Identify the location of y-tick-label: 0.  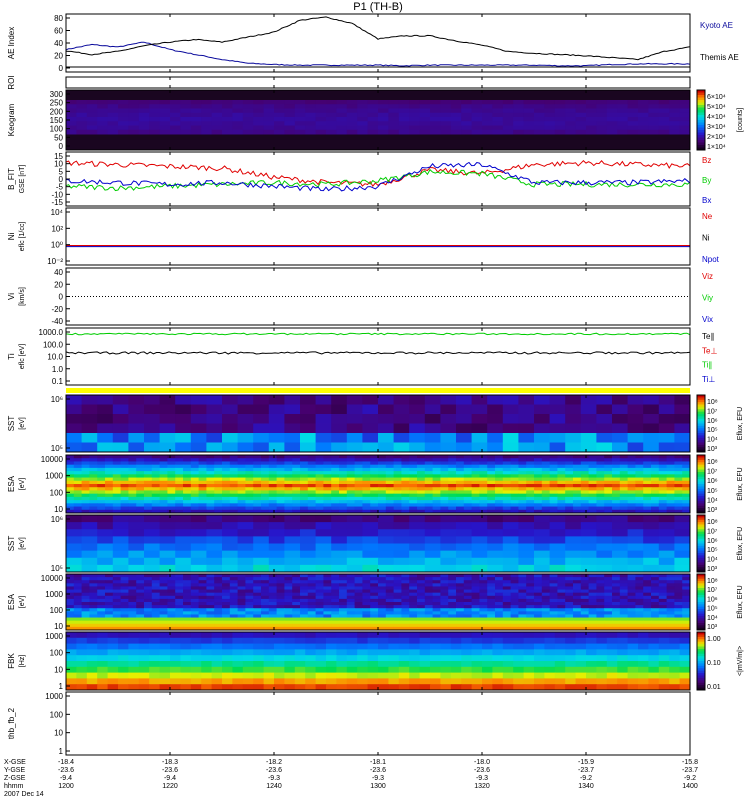
(61, 297).